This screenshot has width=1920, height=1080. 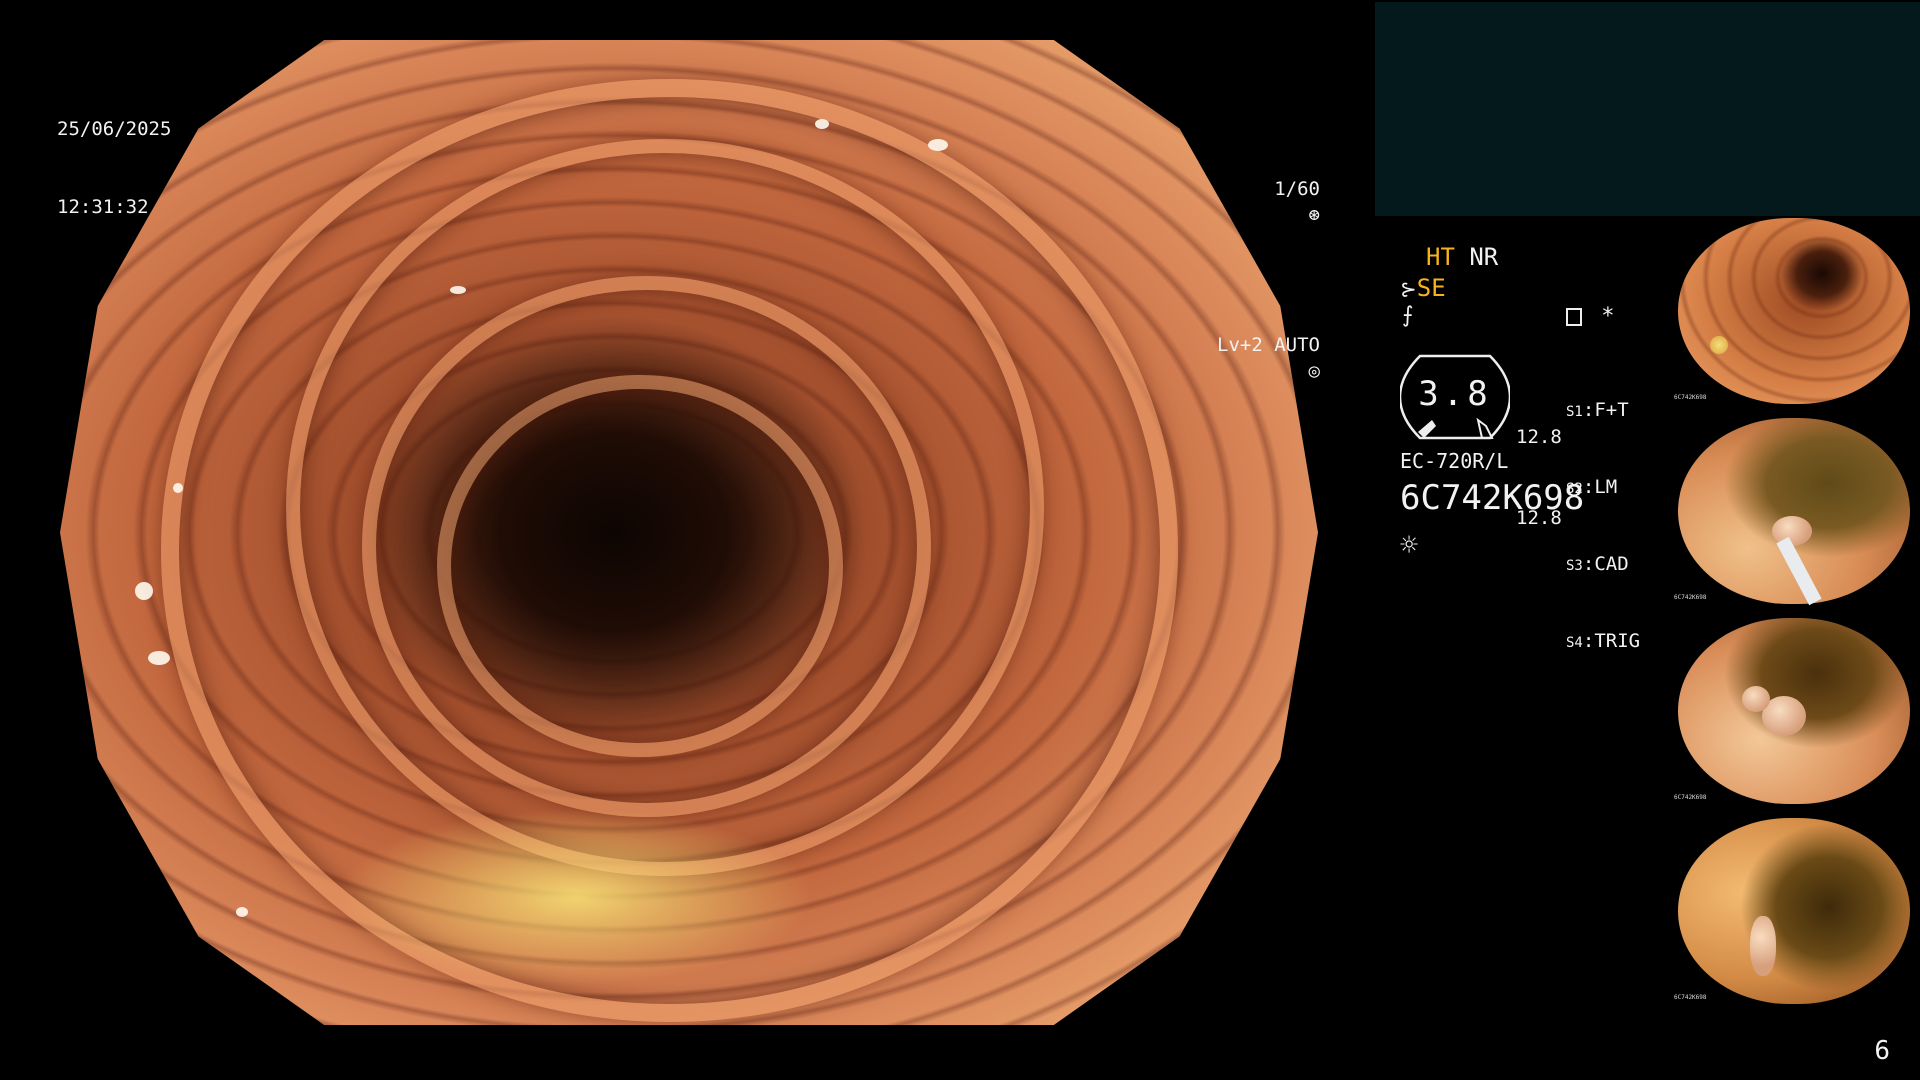 I want to click on info-panel-top, so click(x=1647, y=109).